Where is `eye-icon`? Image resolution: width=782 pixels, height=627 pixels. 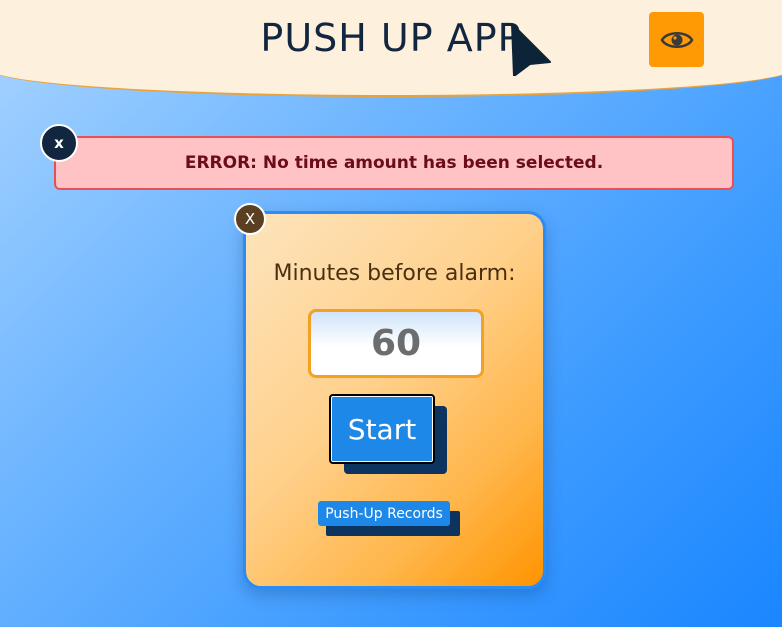 eye-icon is located at coordinates (676, 39).